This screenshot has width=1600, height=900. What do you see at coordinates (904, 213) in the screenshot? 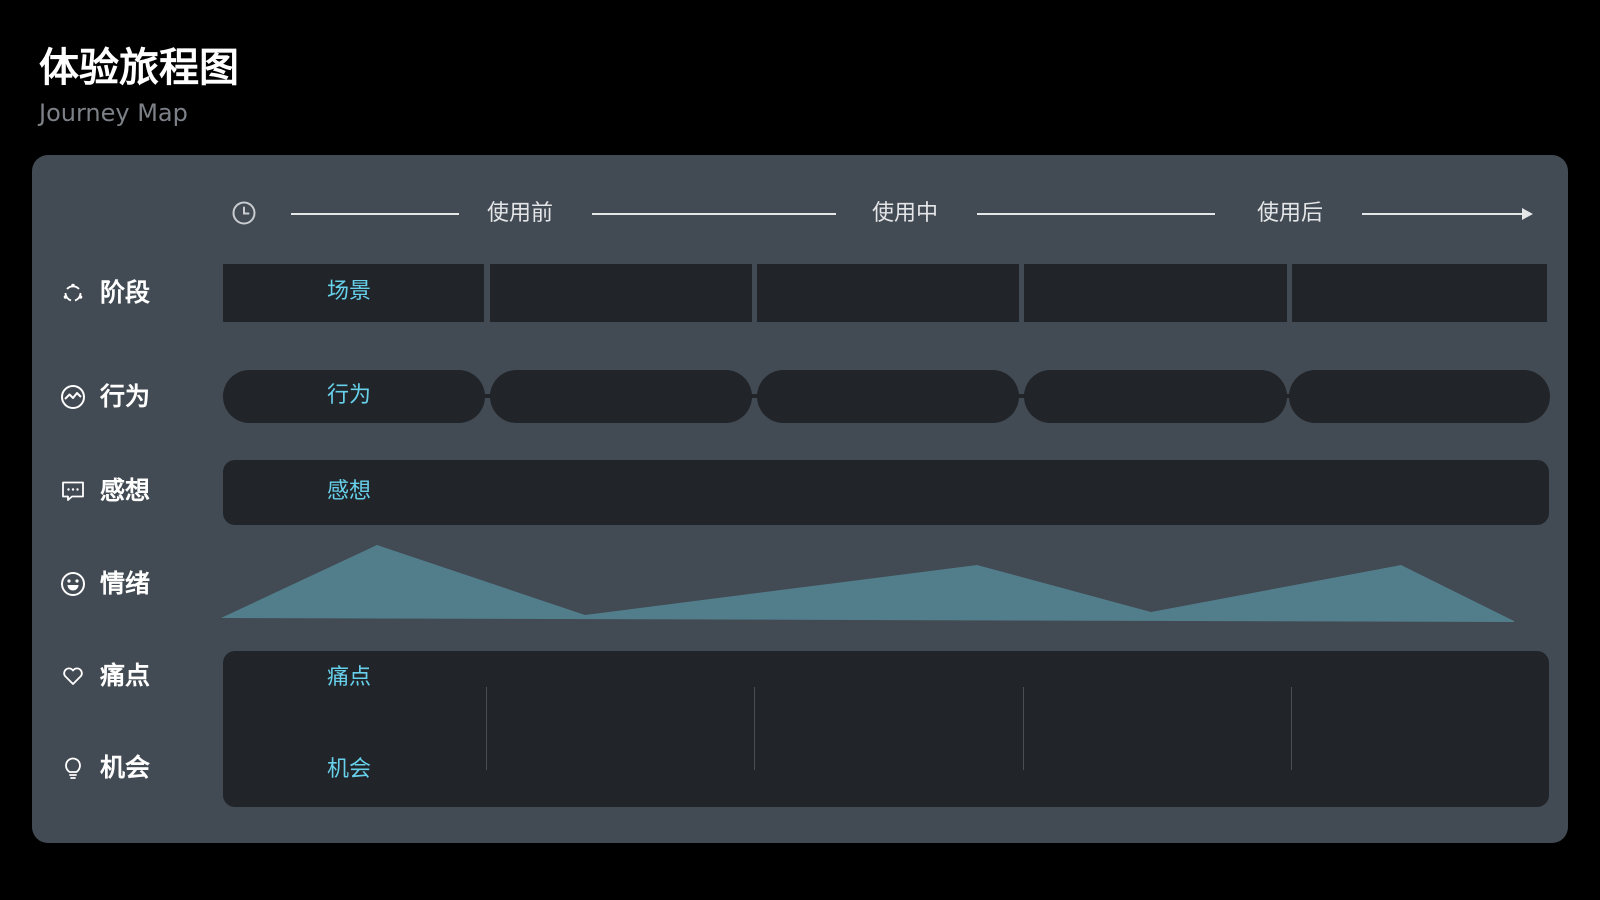
I see `phase-during: 使用中` at bounding box center [904, 213].